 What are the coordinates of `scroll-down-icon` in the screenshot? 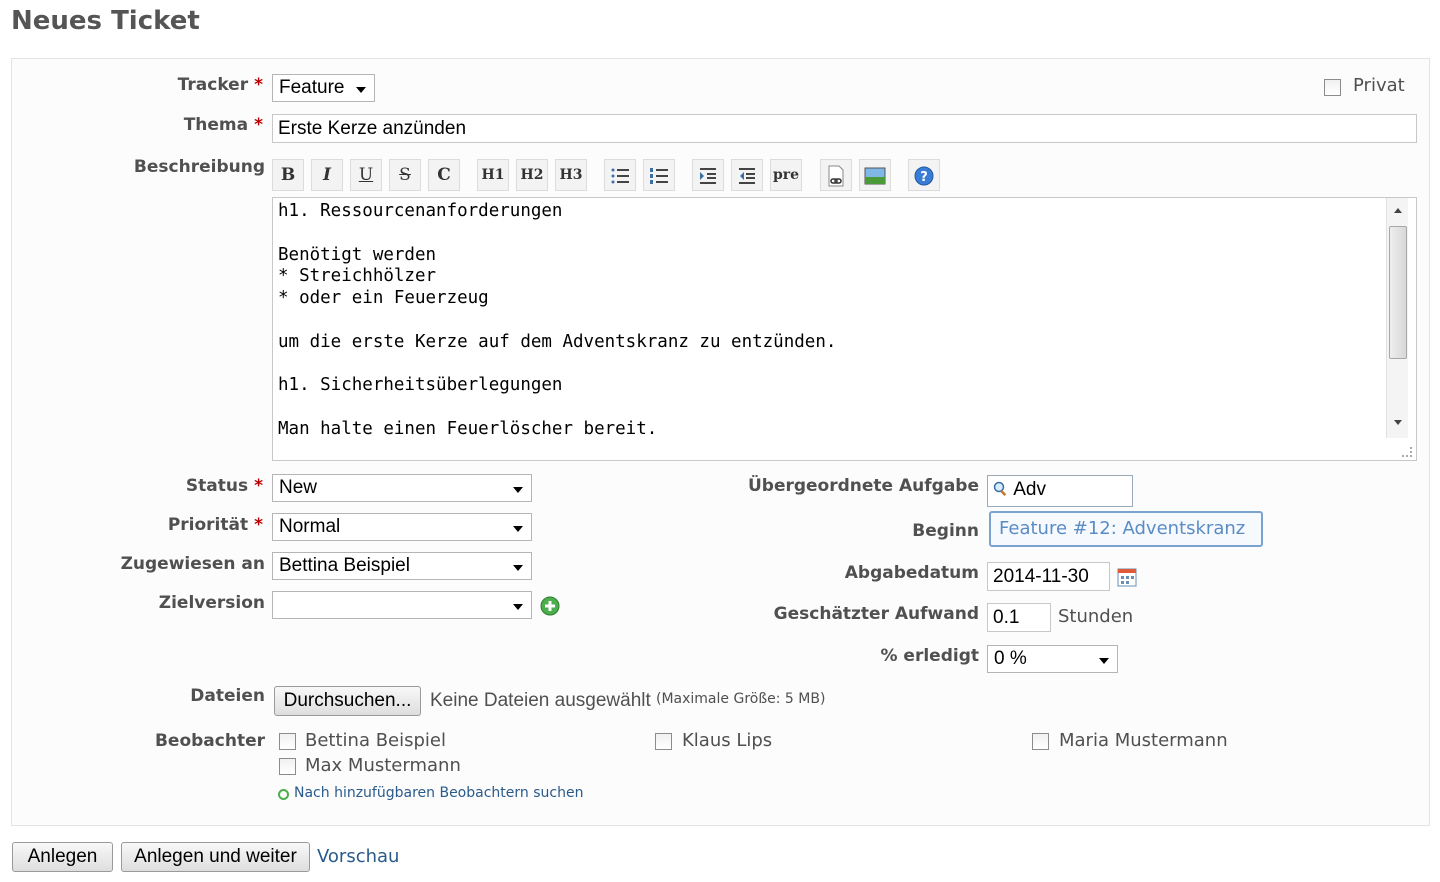 It's located at (1398, 422).